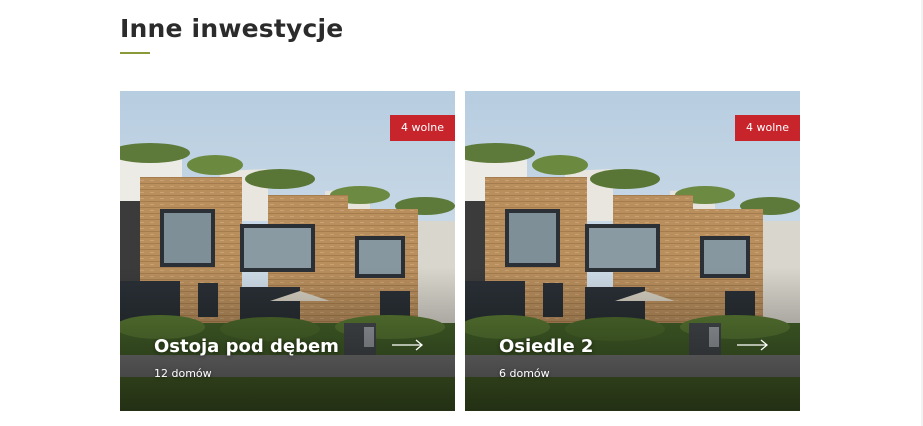 This screenshot has width=923, height=426. I want to click on card-title: Ostoja pod dębem, so click(246, 346).